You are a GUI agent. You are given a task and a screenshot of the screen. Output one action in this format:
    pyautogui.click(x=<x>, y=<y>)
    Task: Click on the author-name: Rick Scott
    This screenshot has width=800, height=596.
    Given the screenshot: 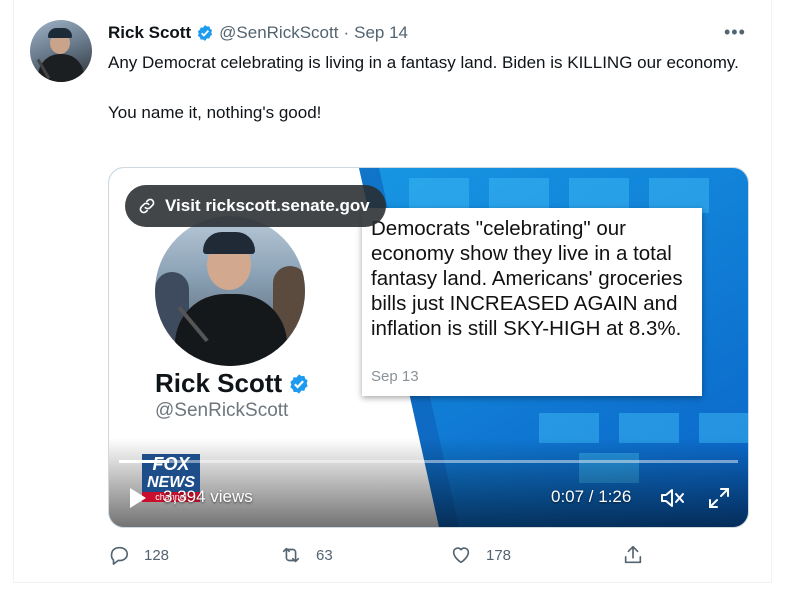 What is the action you would take?
    pyautogui.click(x=149, y=33)
    